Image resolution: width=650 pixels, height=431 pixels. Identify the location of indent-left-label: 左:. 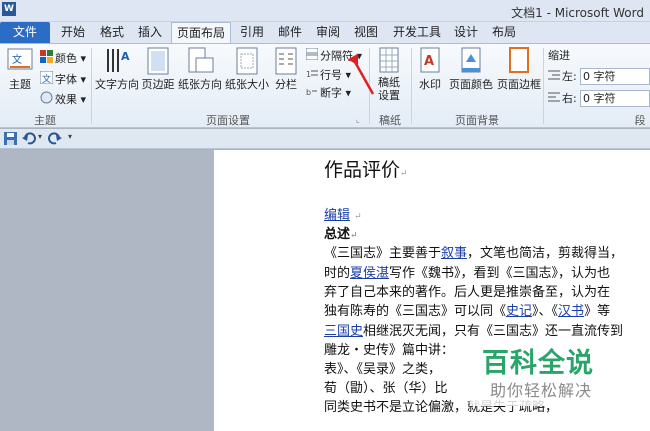
(562, 77).